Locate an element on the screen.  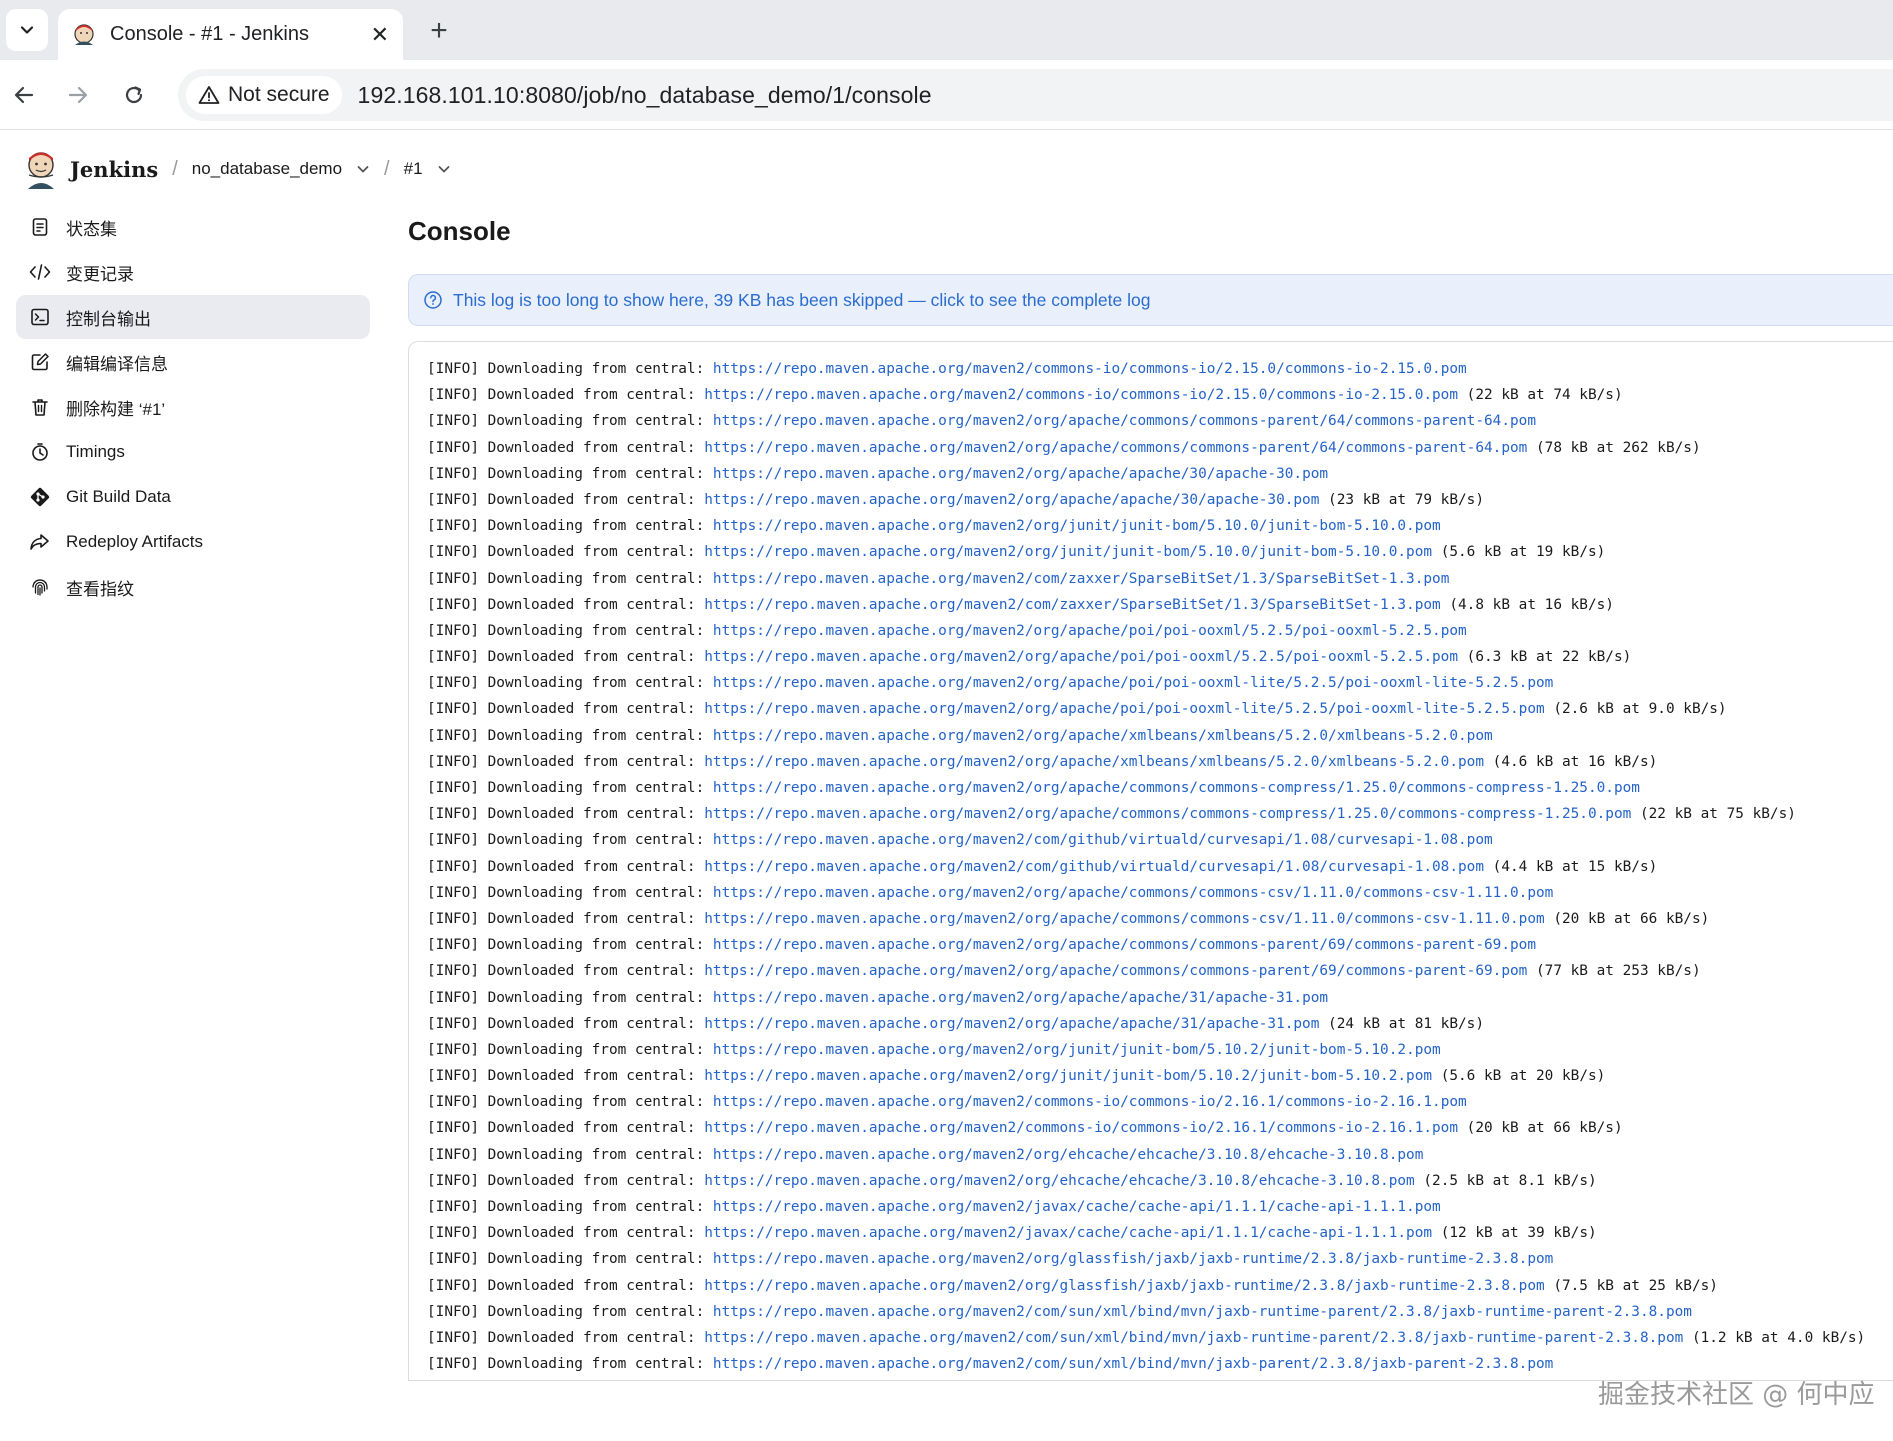
jenkins-brand: Jenkins is located at coordinates (114, 169).